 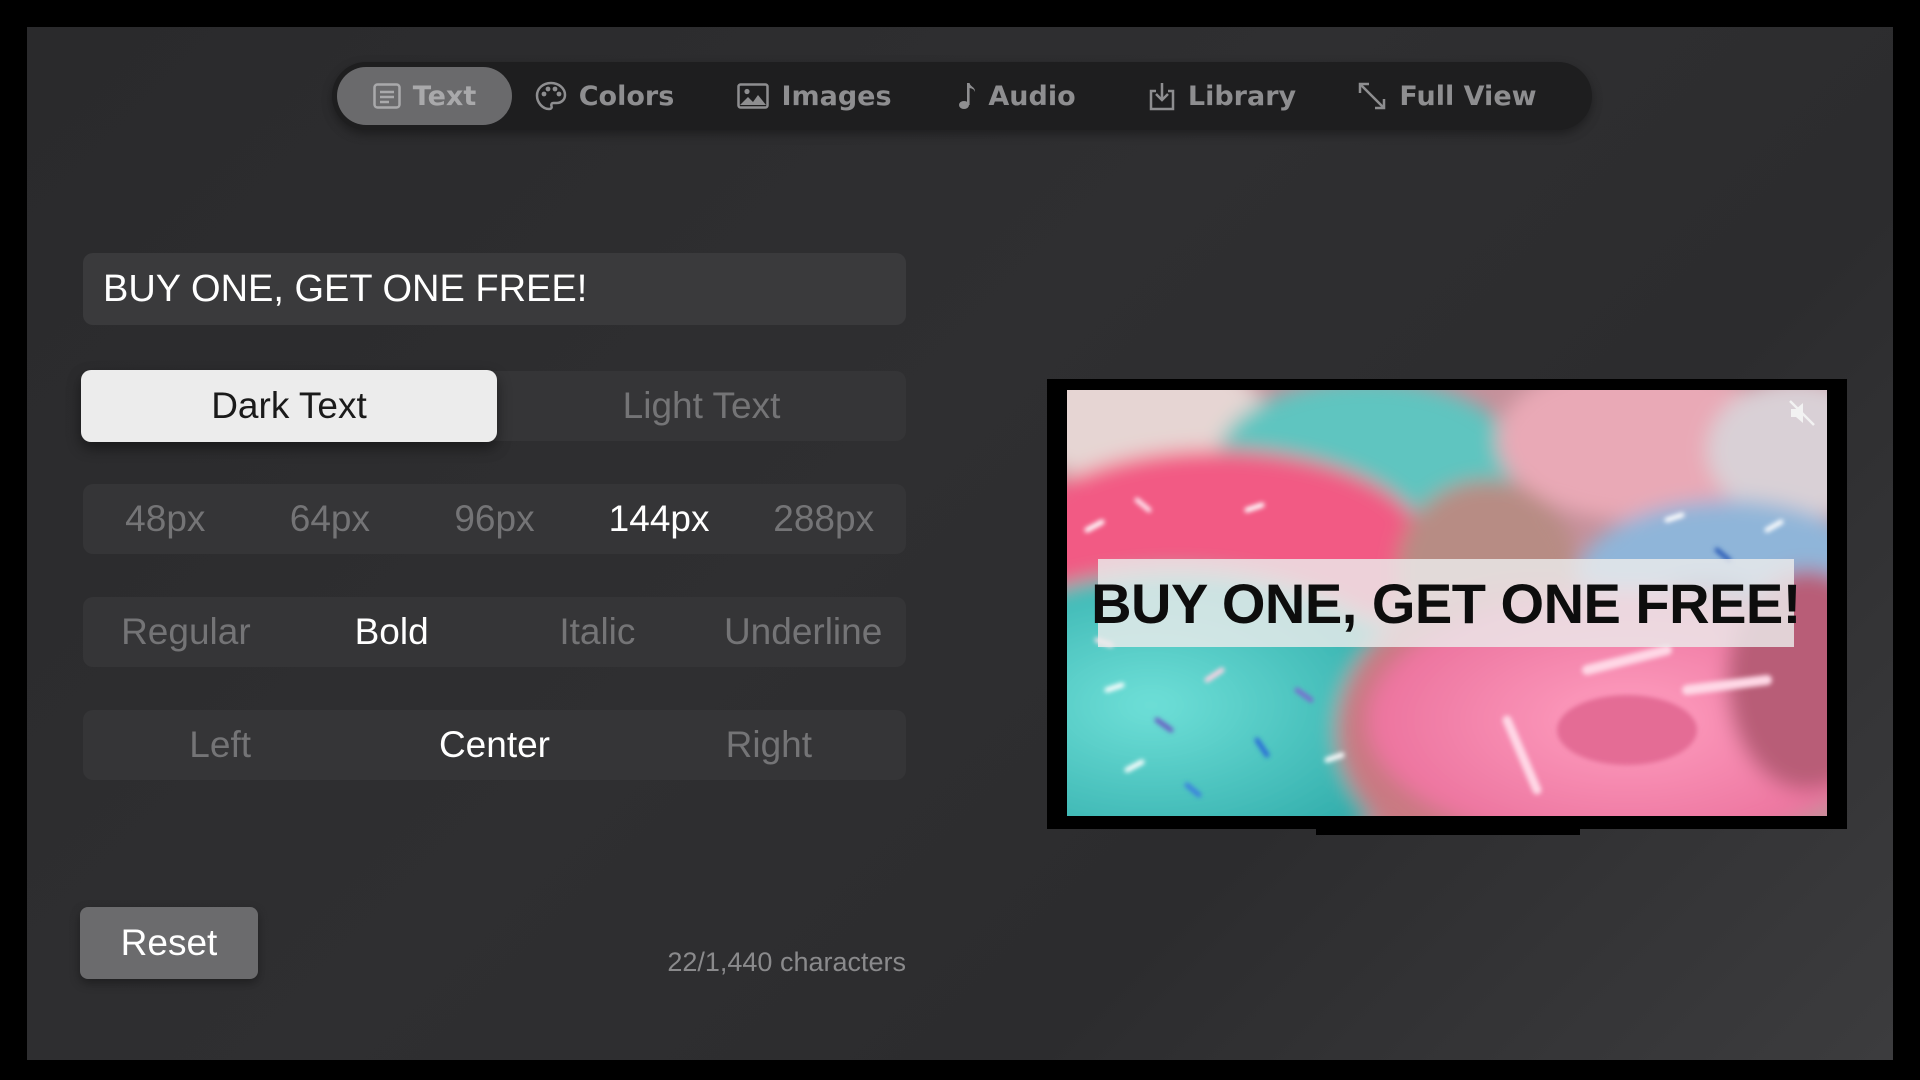 I want to click on dark-text-option: Dark Text, so click(x=289, y=406).